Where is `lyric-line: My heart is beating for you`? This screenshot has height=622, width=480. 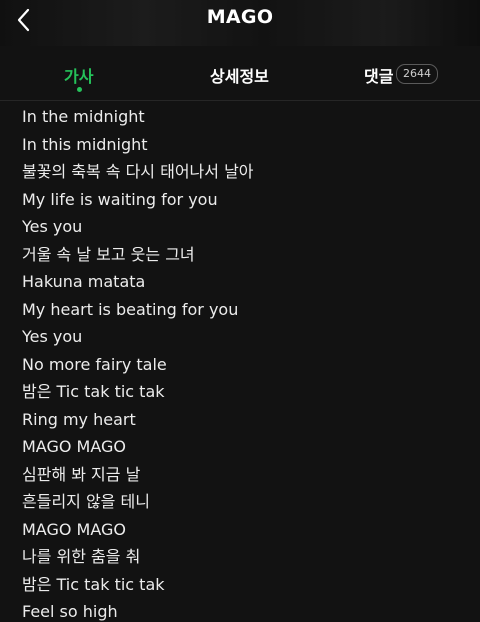
lyric-line: My heart is beating for you is located at coordinates (130, 309).